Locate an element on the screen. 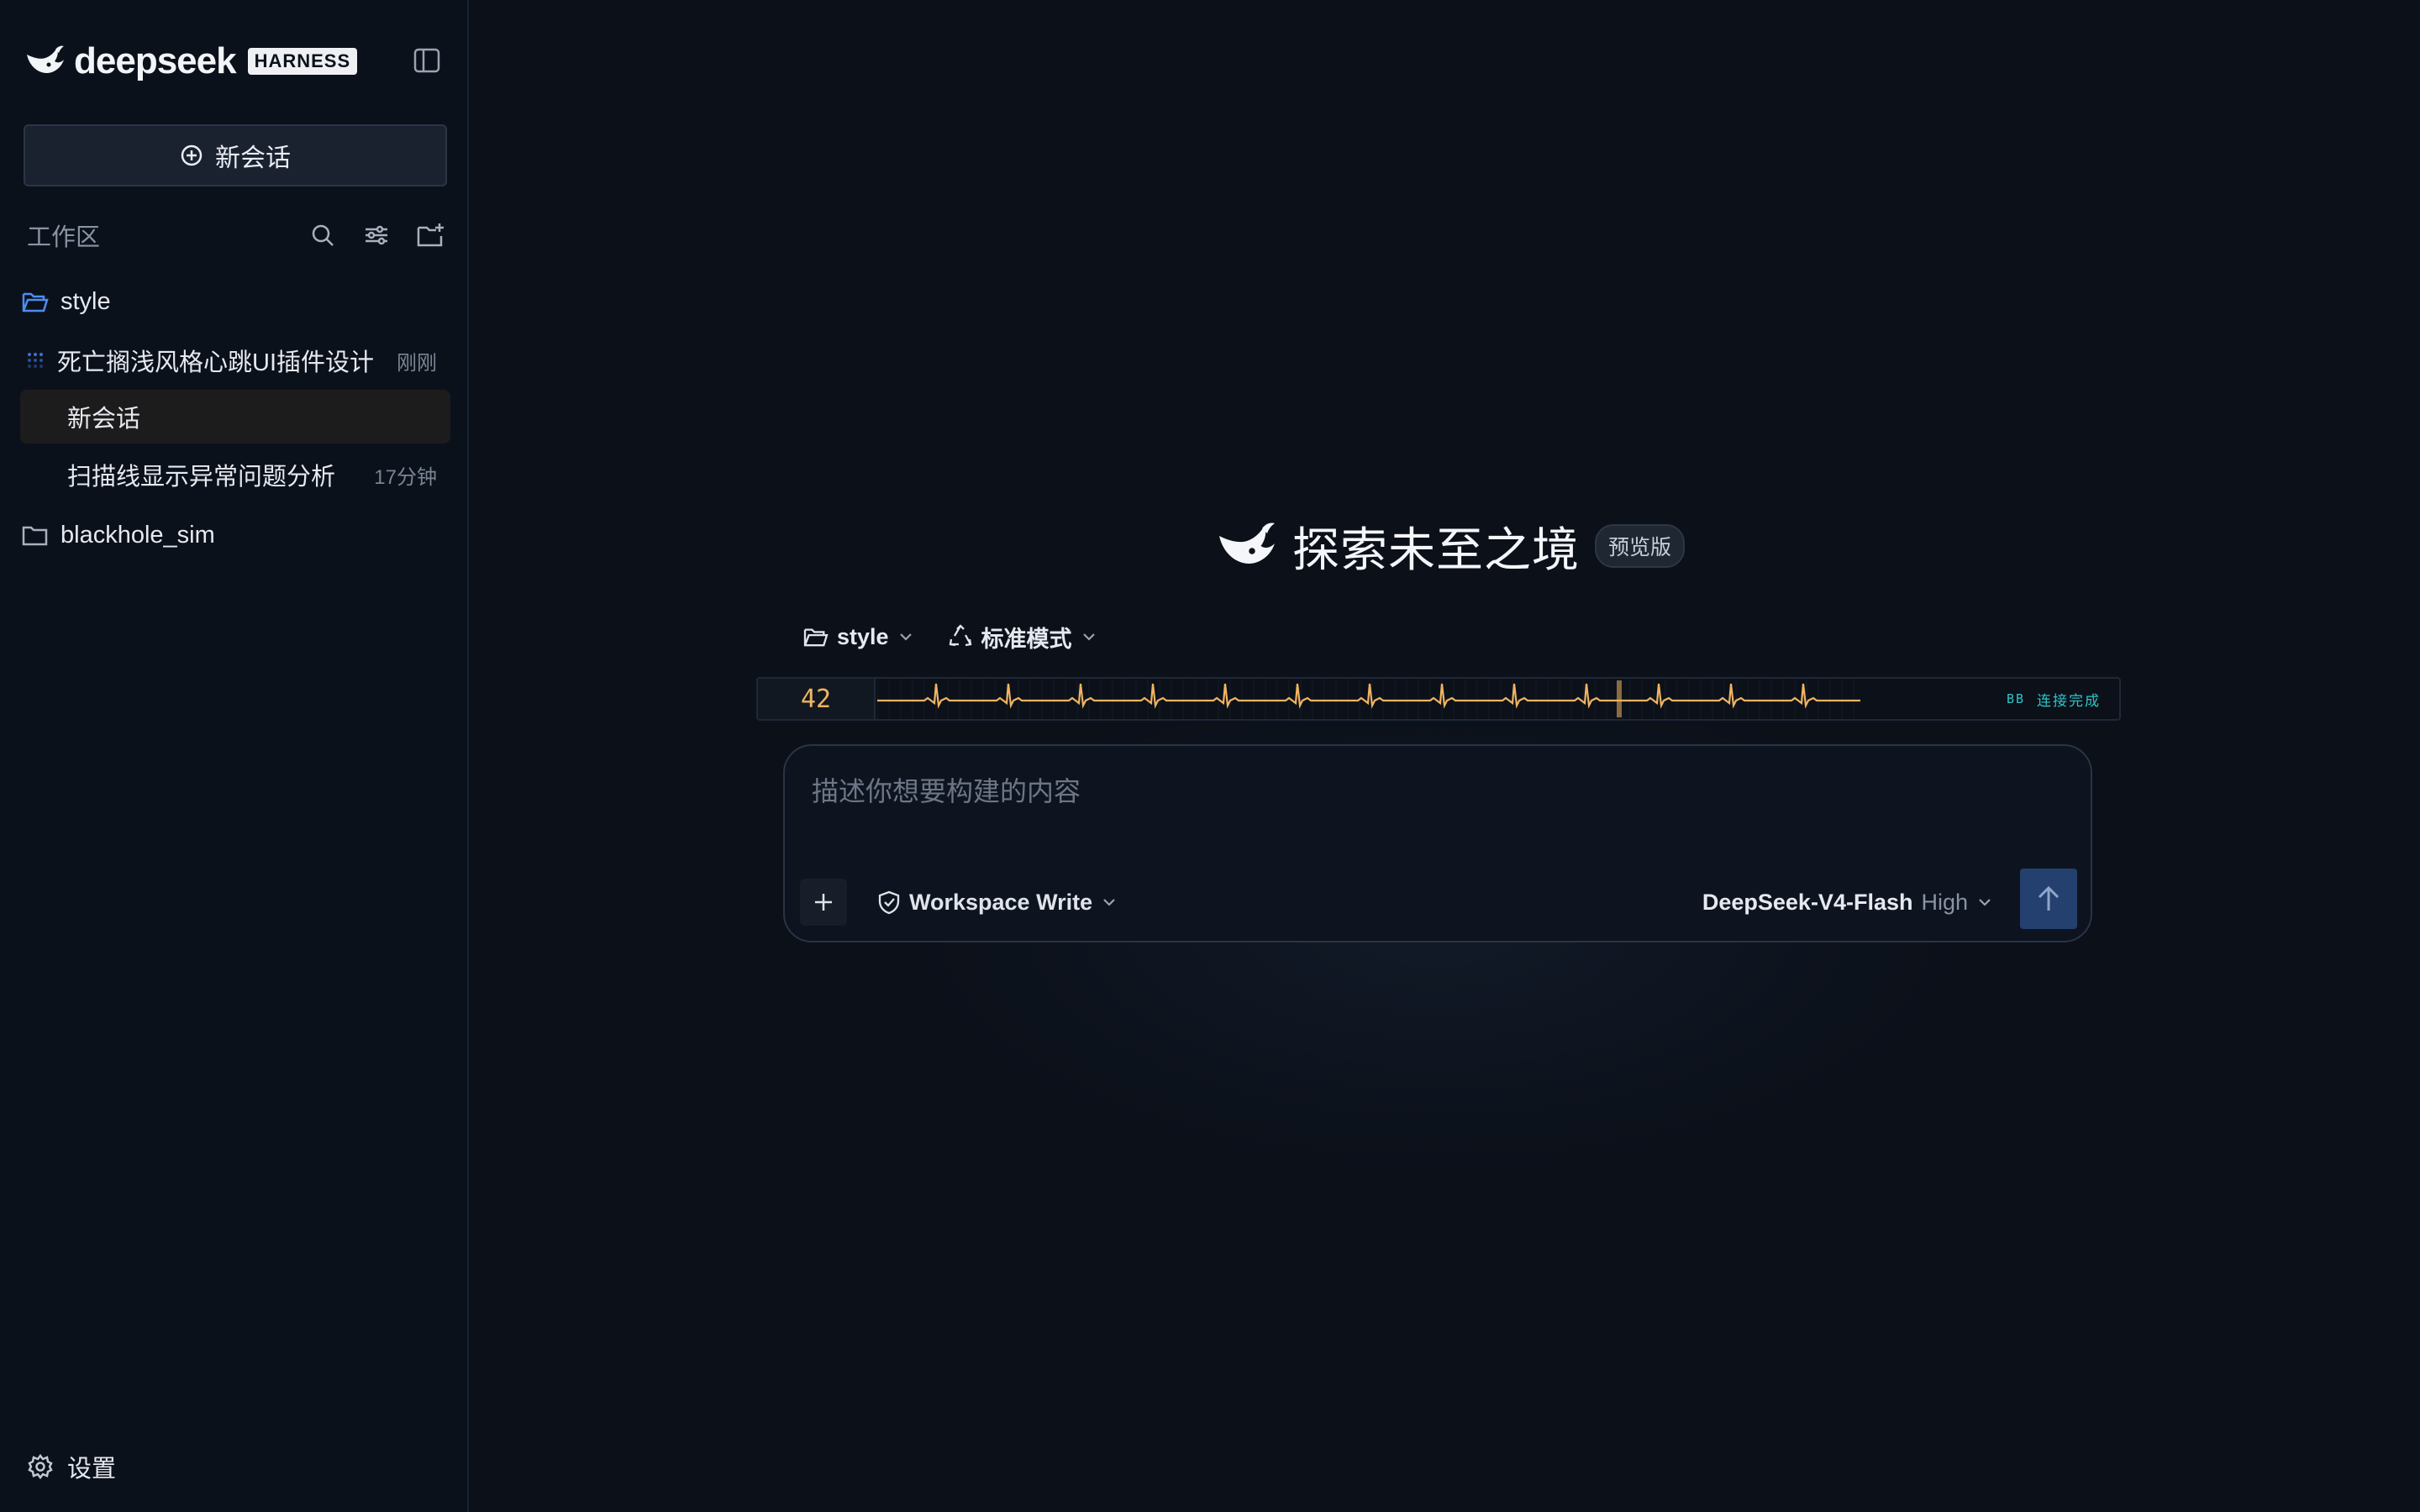 This screenshot has width=2420, height=1512. heartbeat-status: BB 连接完成 is located at coordinates (2054, 699).